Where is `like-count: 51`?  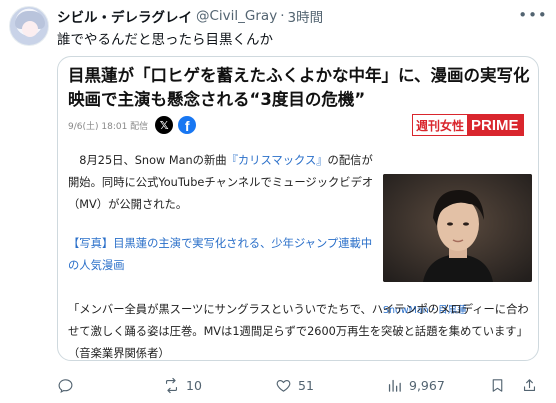 like-count: 51 is located at coordinates (306, 385).